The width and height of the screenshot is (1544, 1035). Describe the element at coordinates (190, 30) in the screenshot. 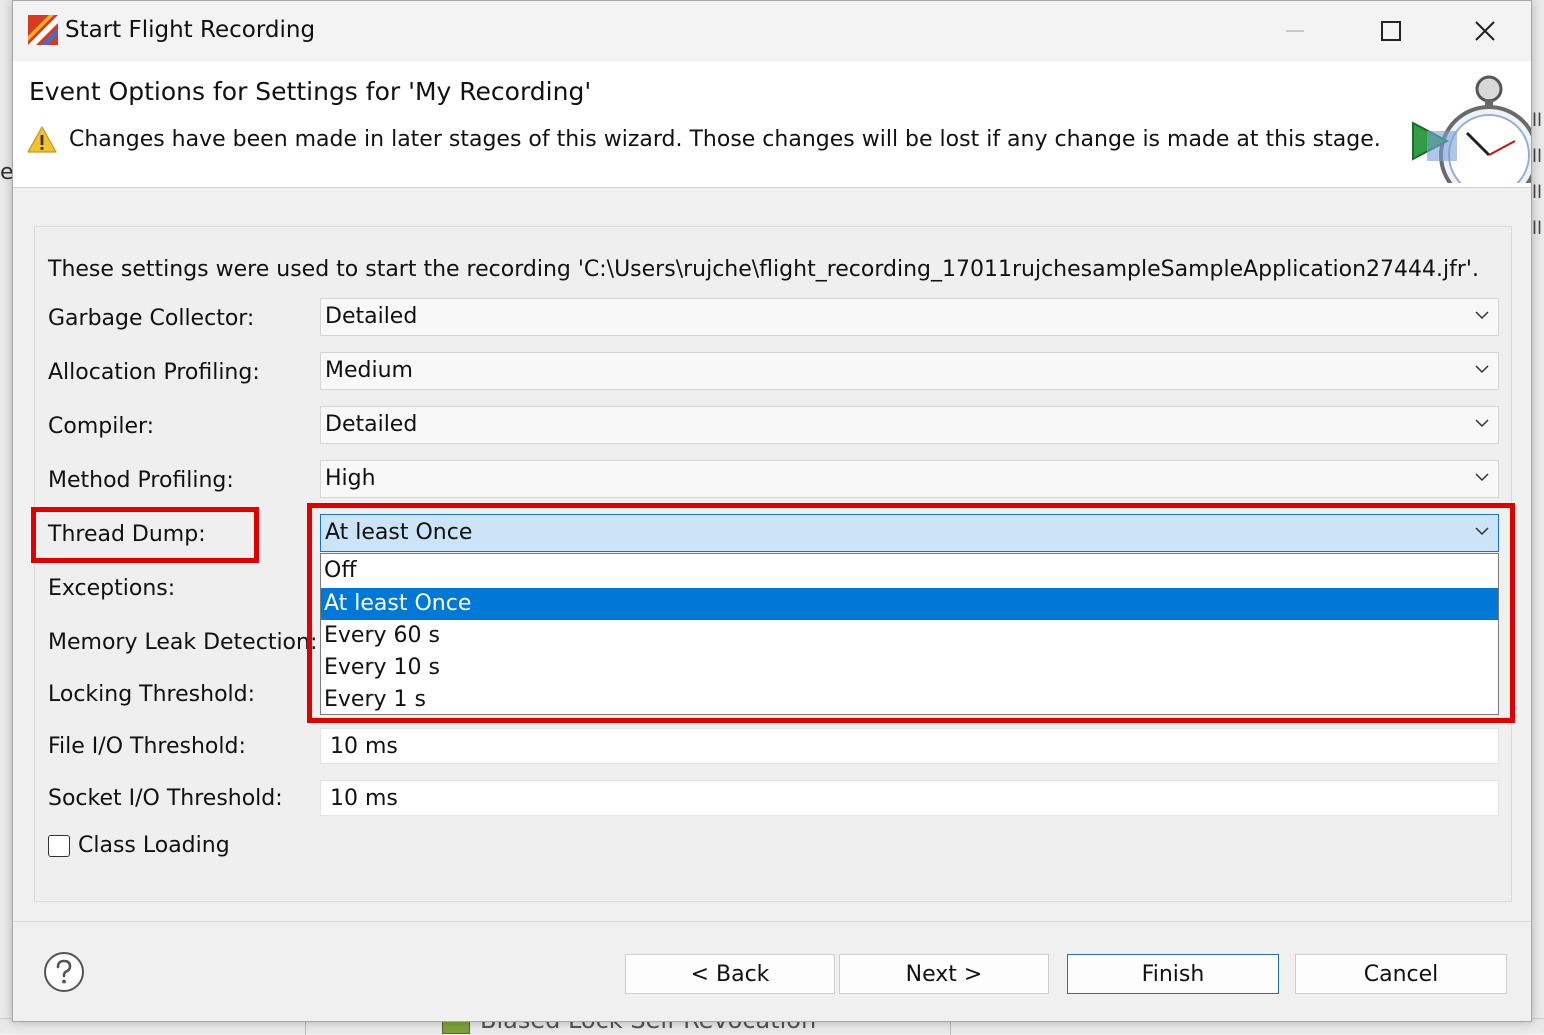

I see `window-title: Start Flight Recording` at that location.